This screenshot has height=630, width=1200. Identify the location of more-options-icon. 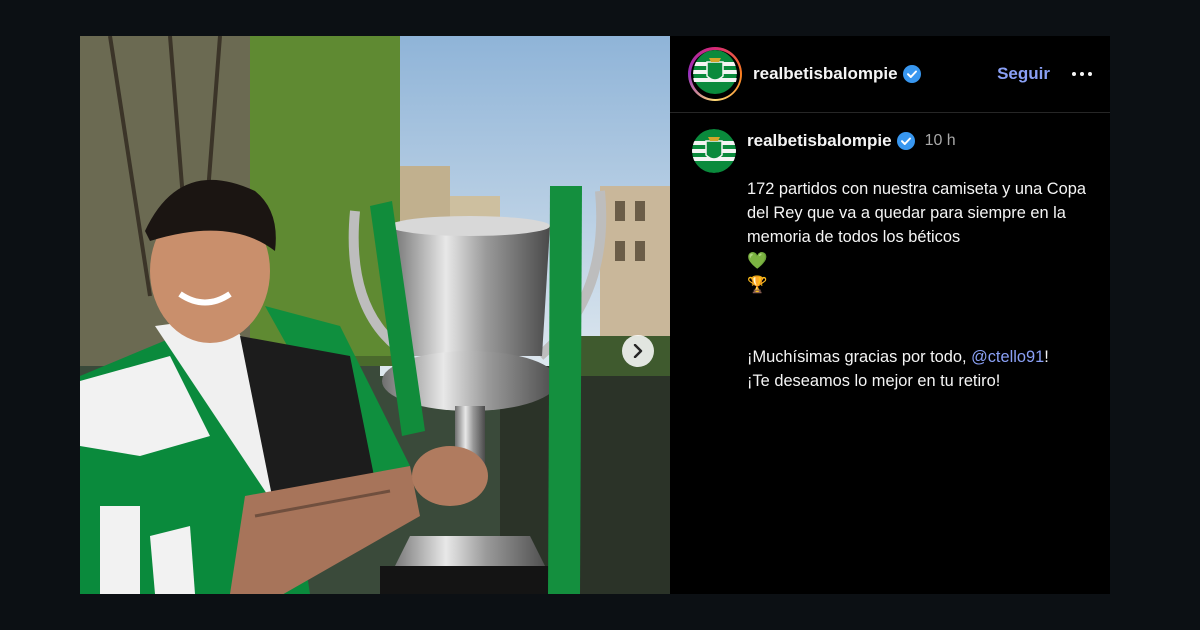
(1082, 74).